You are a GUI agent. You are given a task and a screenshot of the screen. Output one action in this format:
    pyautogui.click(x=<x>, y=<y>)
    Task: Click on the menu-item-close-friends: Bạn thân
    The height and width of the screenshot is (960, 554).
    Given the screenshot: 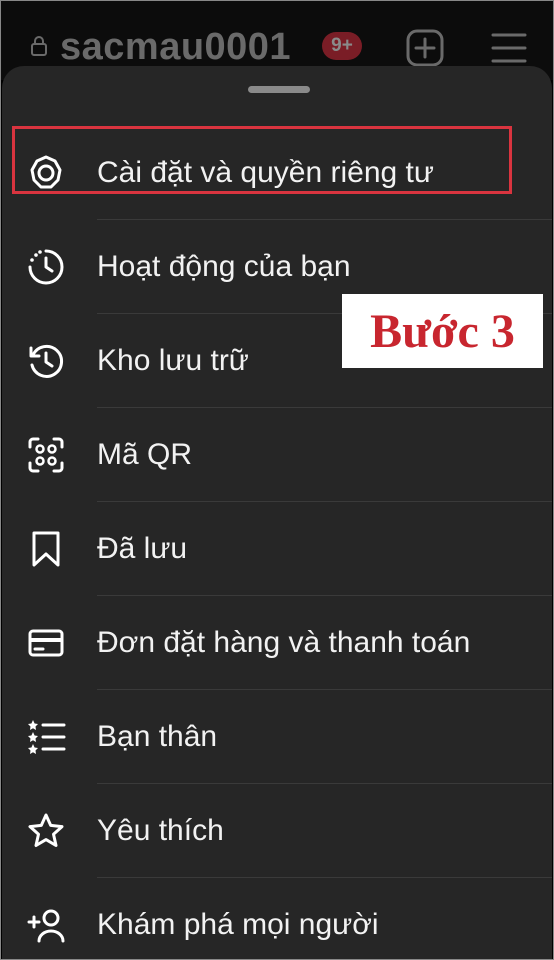 What is the action you would take?
    pyautogui.click(x=277, y=737)
    